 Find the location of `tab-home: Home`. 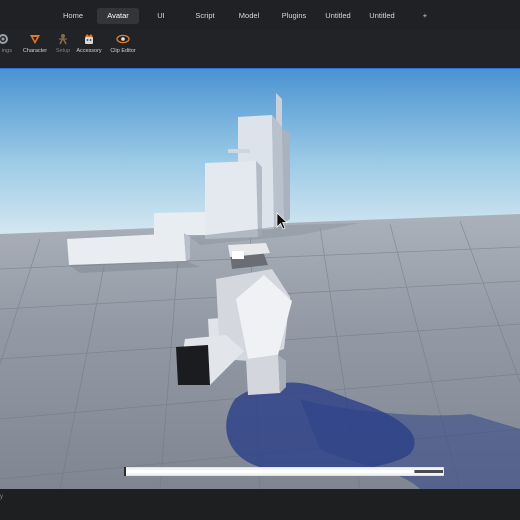

tab-home: Home is located at coordinates (73, 16).